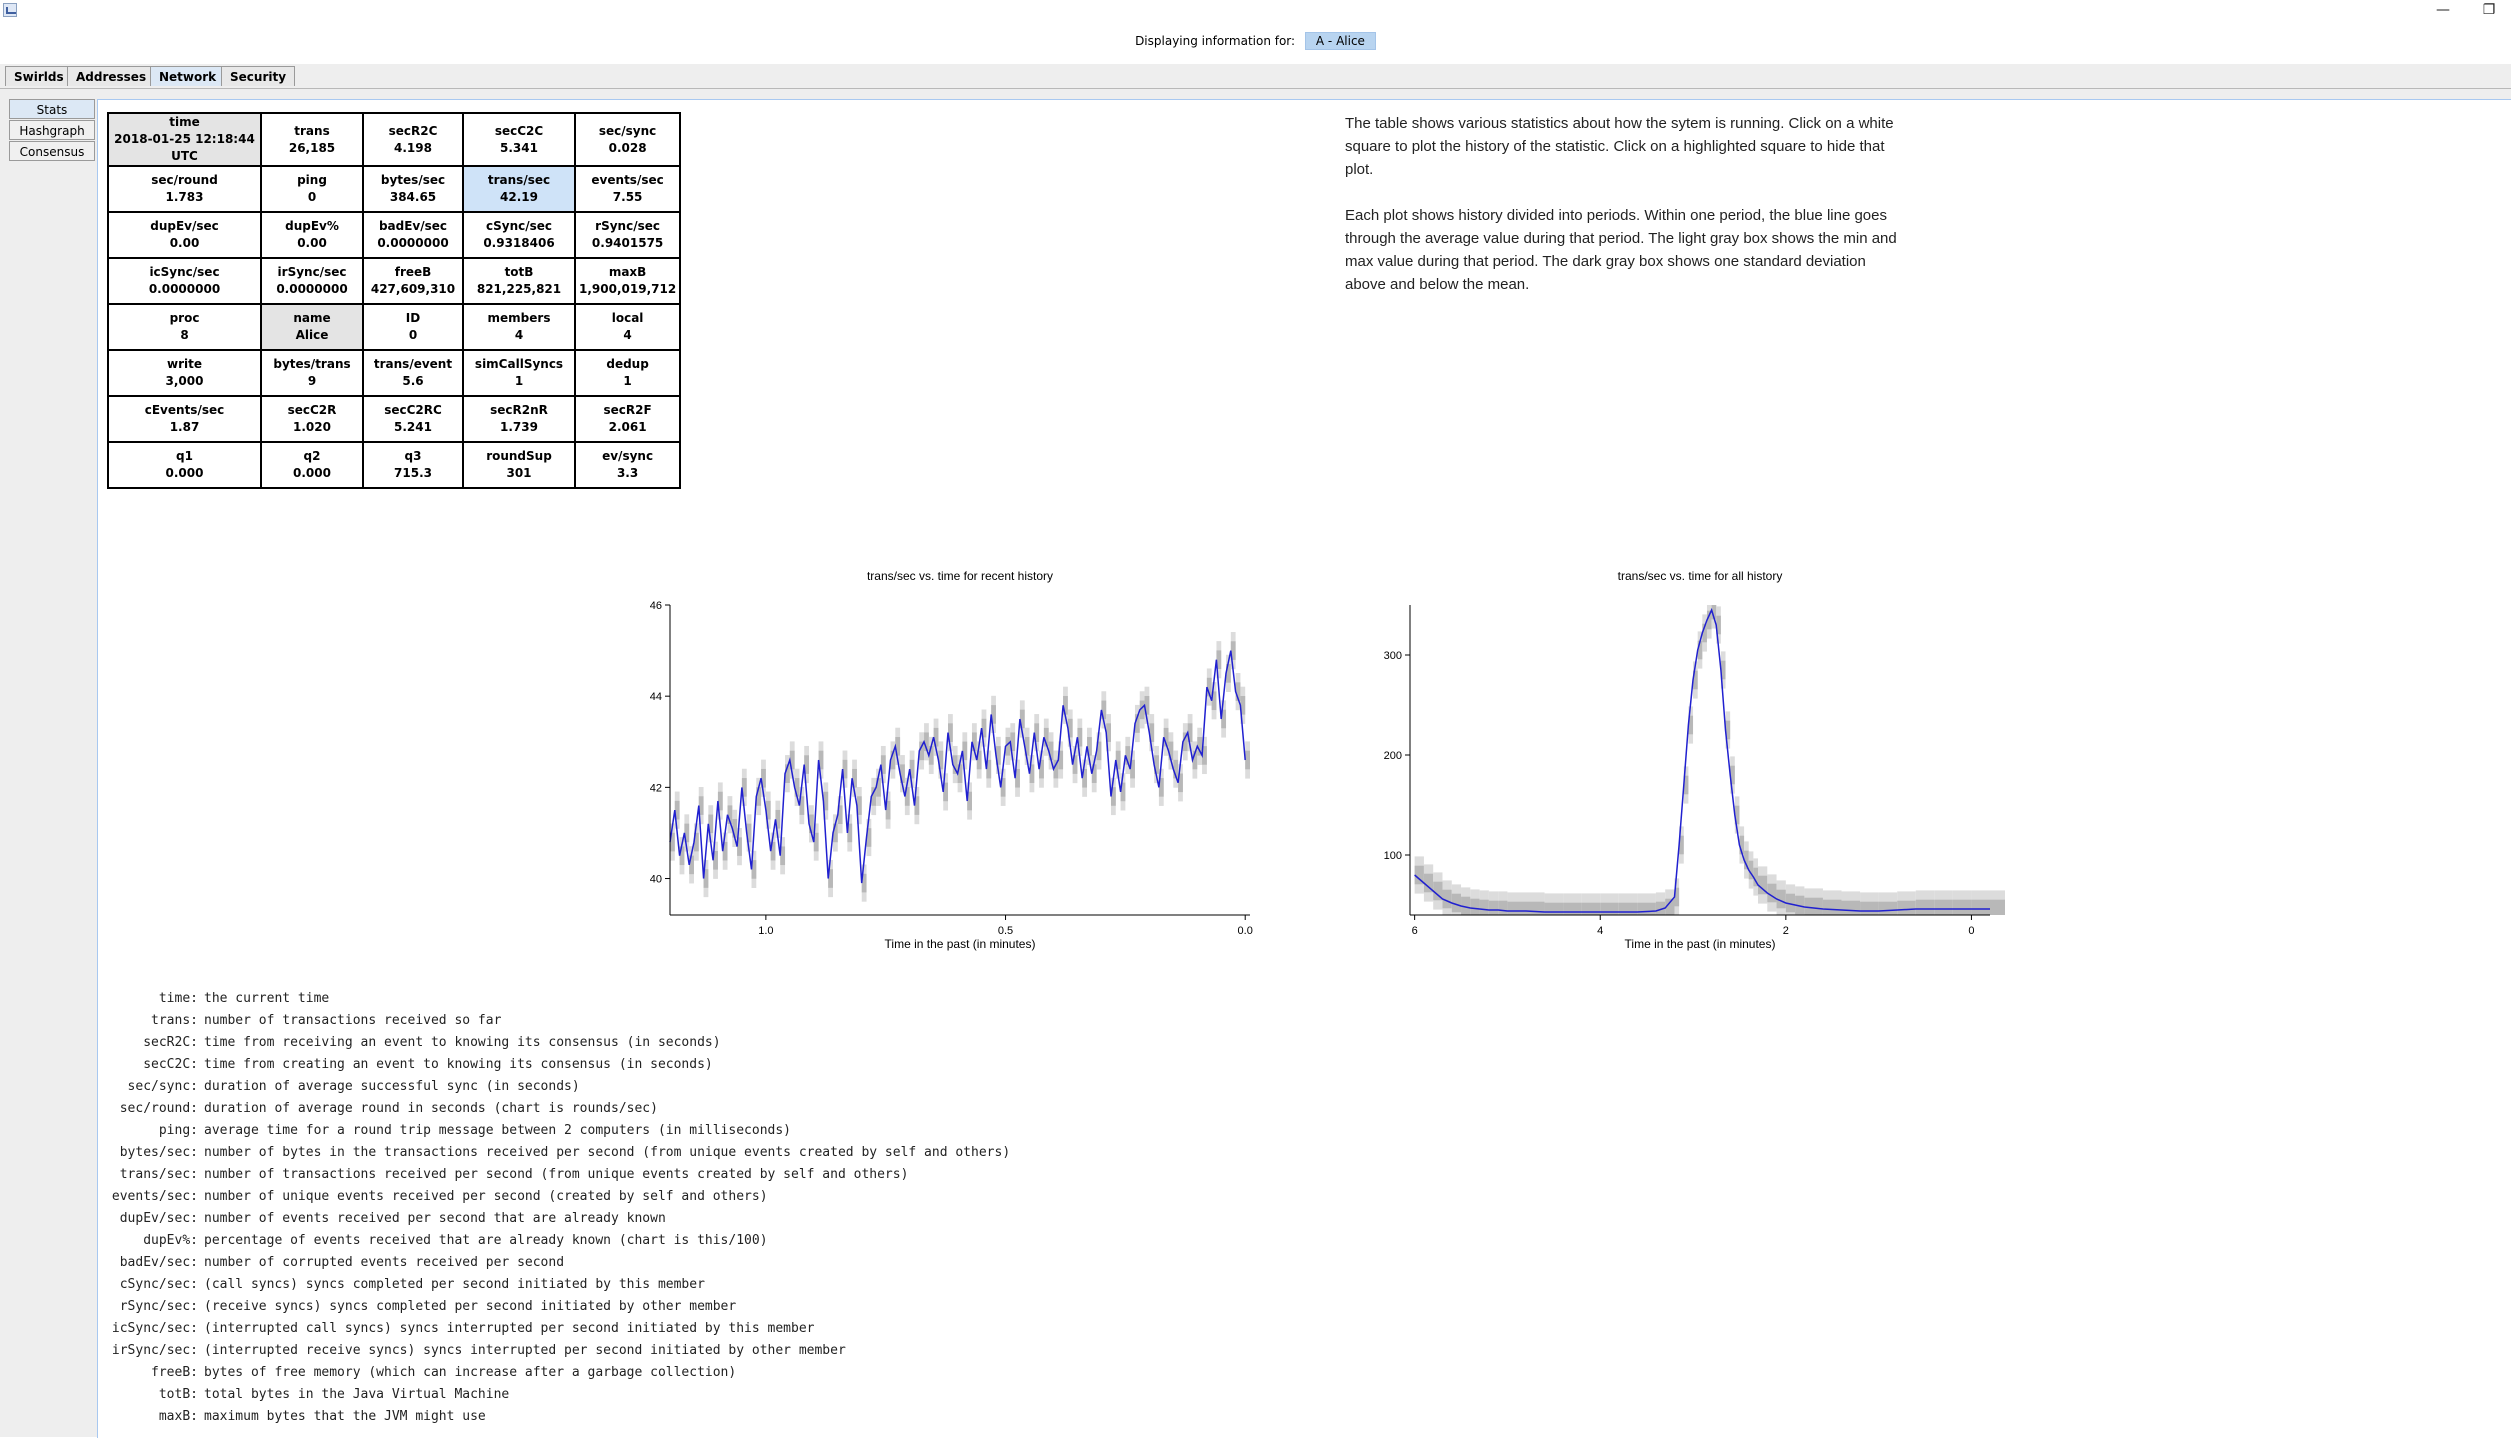 This screenshot has height=1438, width=2511. Describe the element at coordinates (413, 327) in the screenshot. I see `stat-cell-id: ID 0` at that location.